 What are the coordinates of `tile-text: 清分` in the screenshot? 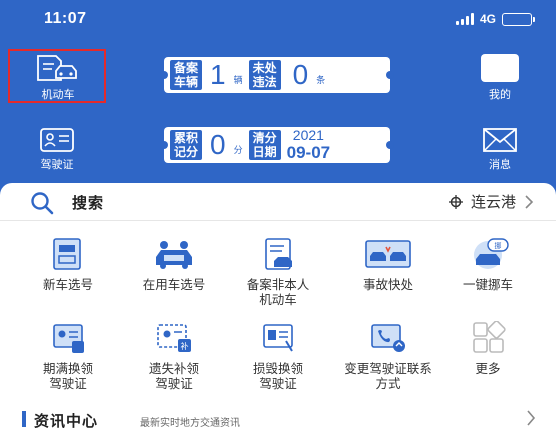 It's located at (264, 138).